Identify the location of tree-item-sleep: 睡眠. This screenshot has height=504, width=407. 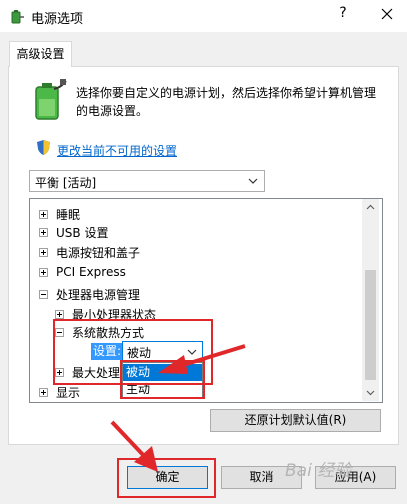
(59, 214).